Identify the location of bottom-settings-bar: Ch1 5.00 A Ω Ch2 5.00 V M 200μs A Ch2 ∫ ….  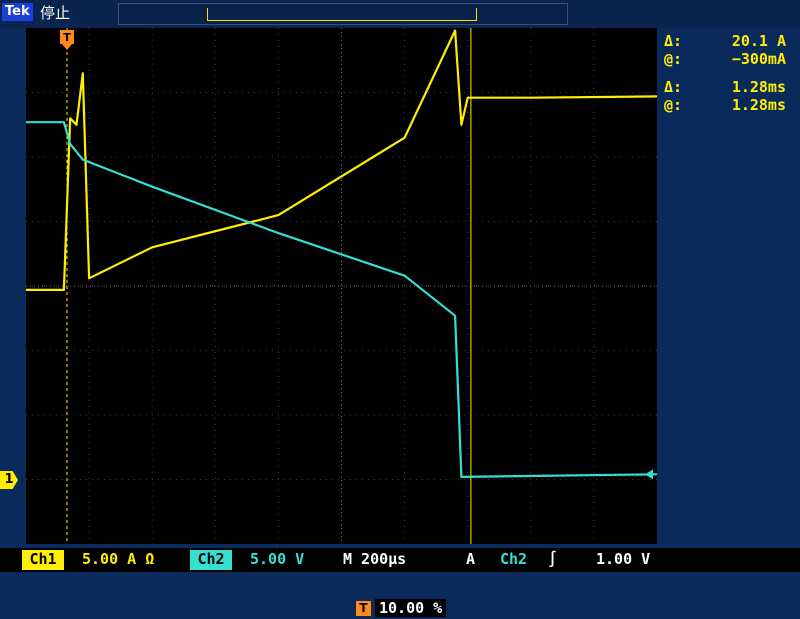
(400, 560).